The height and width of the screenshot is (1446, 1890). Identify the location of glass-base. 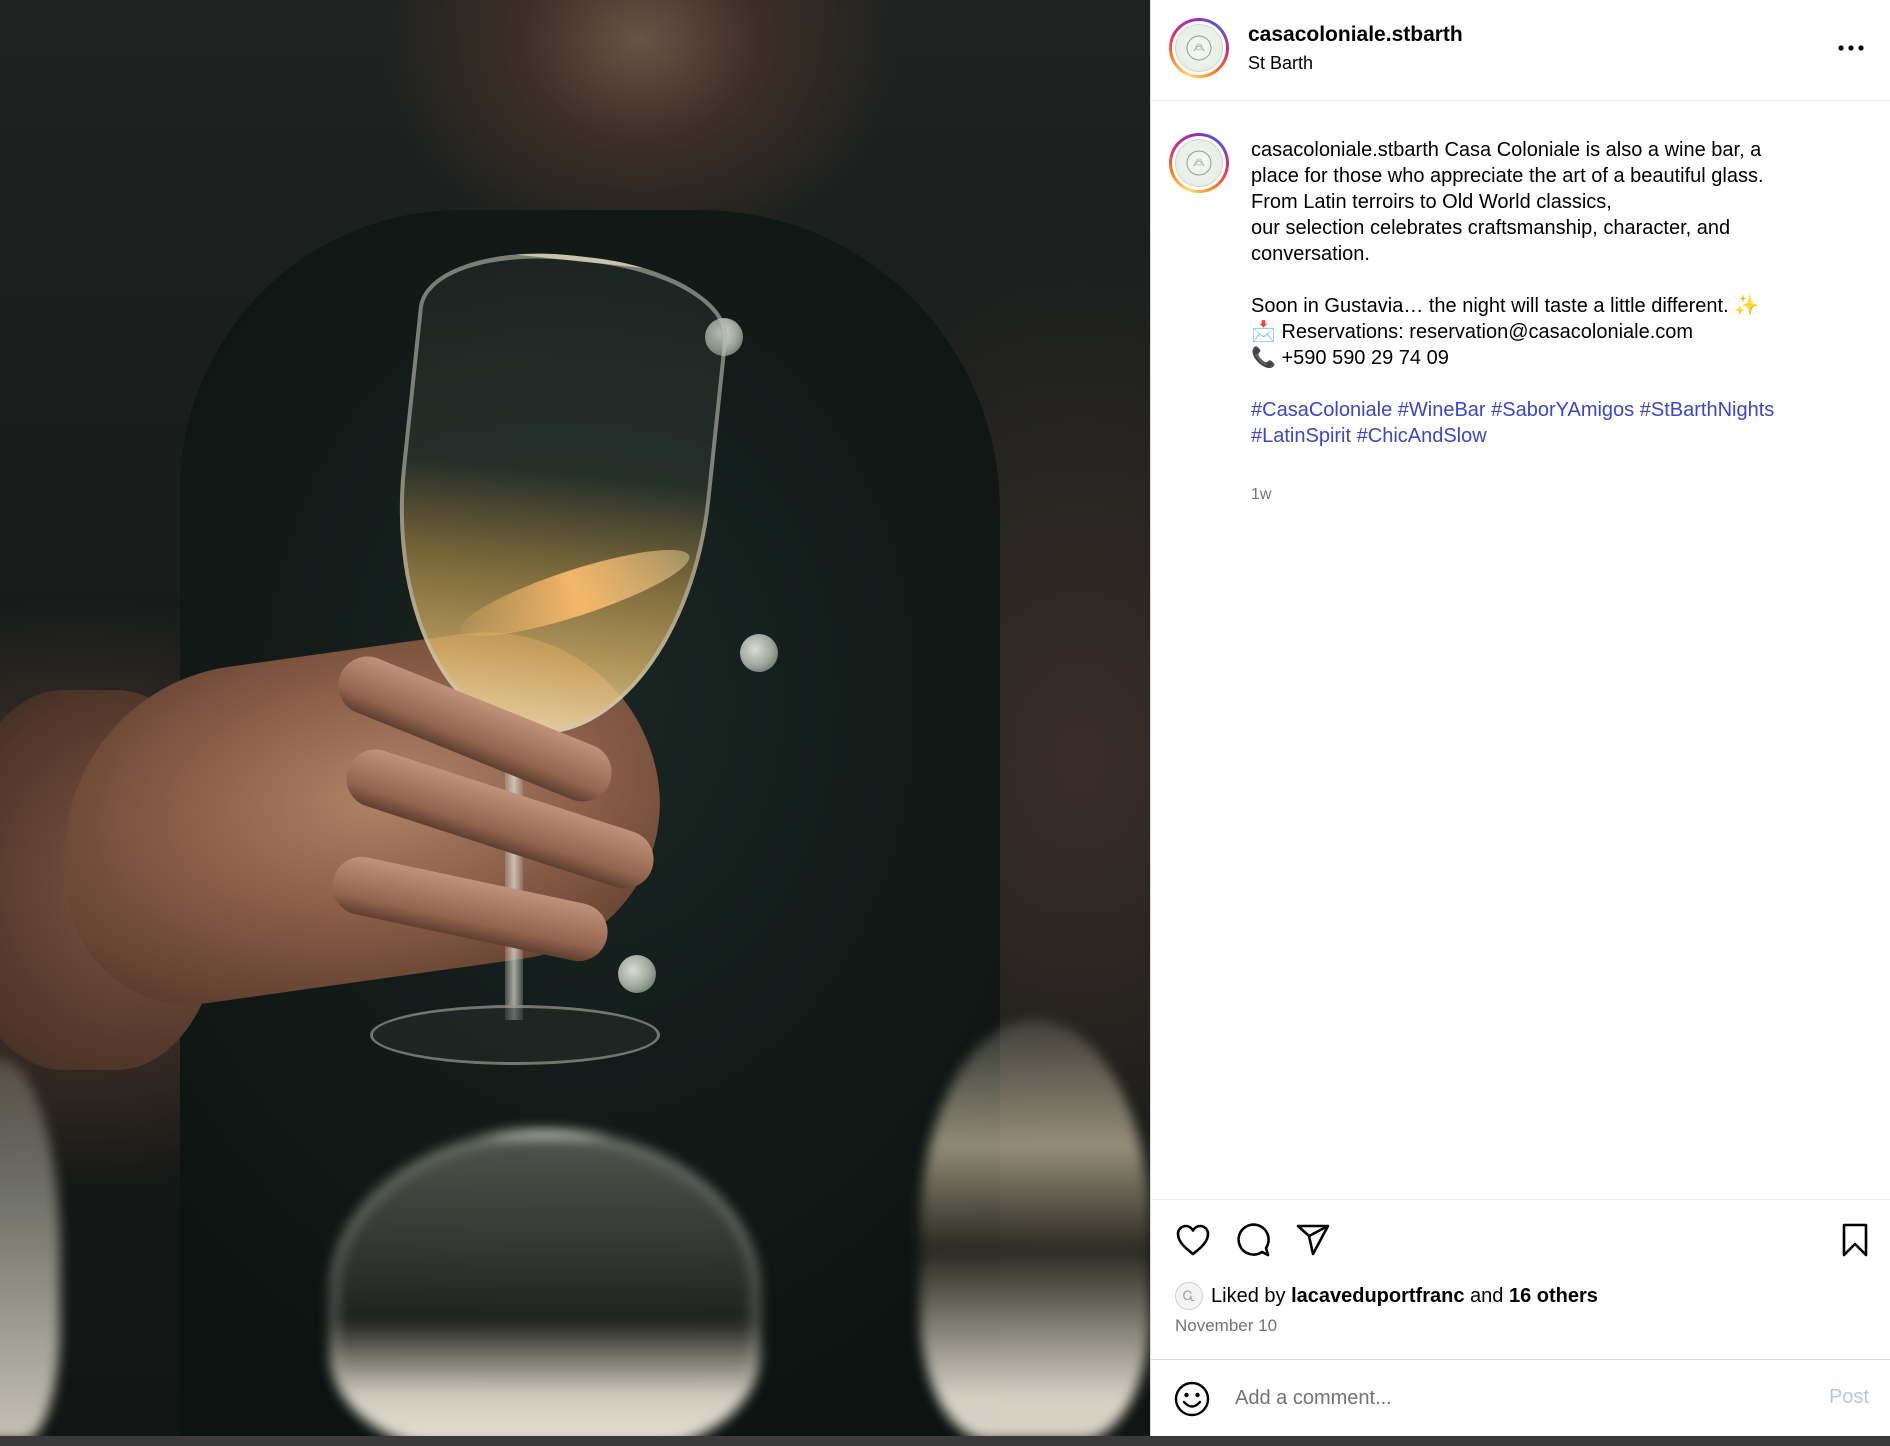
(515, 1035).